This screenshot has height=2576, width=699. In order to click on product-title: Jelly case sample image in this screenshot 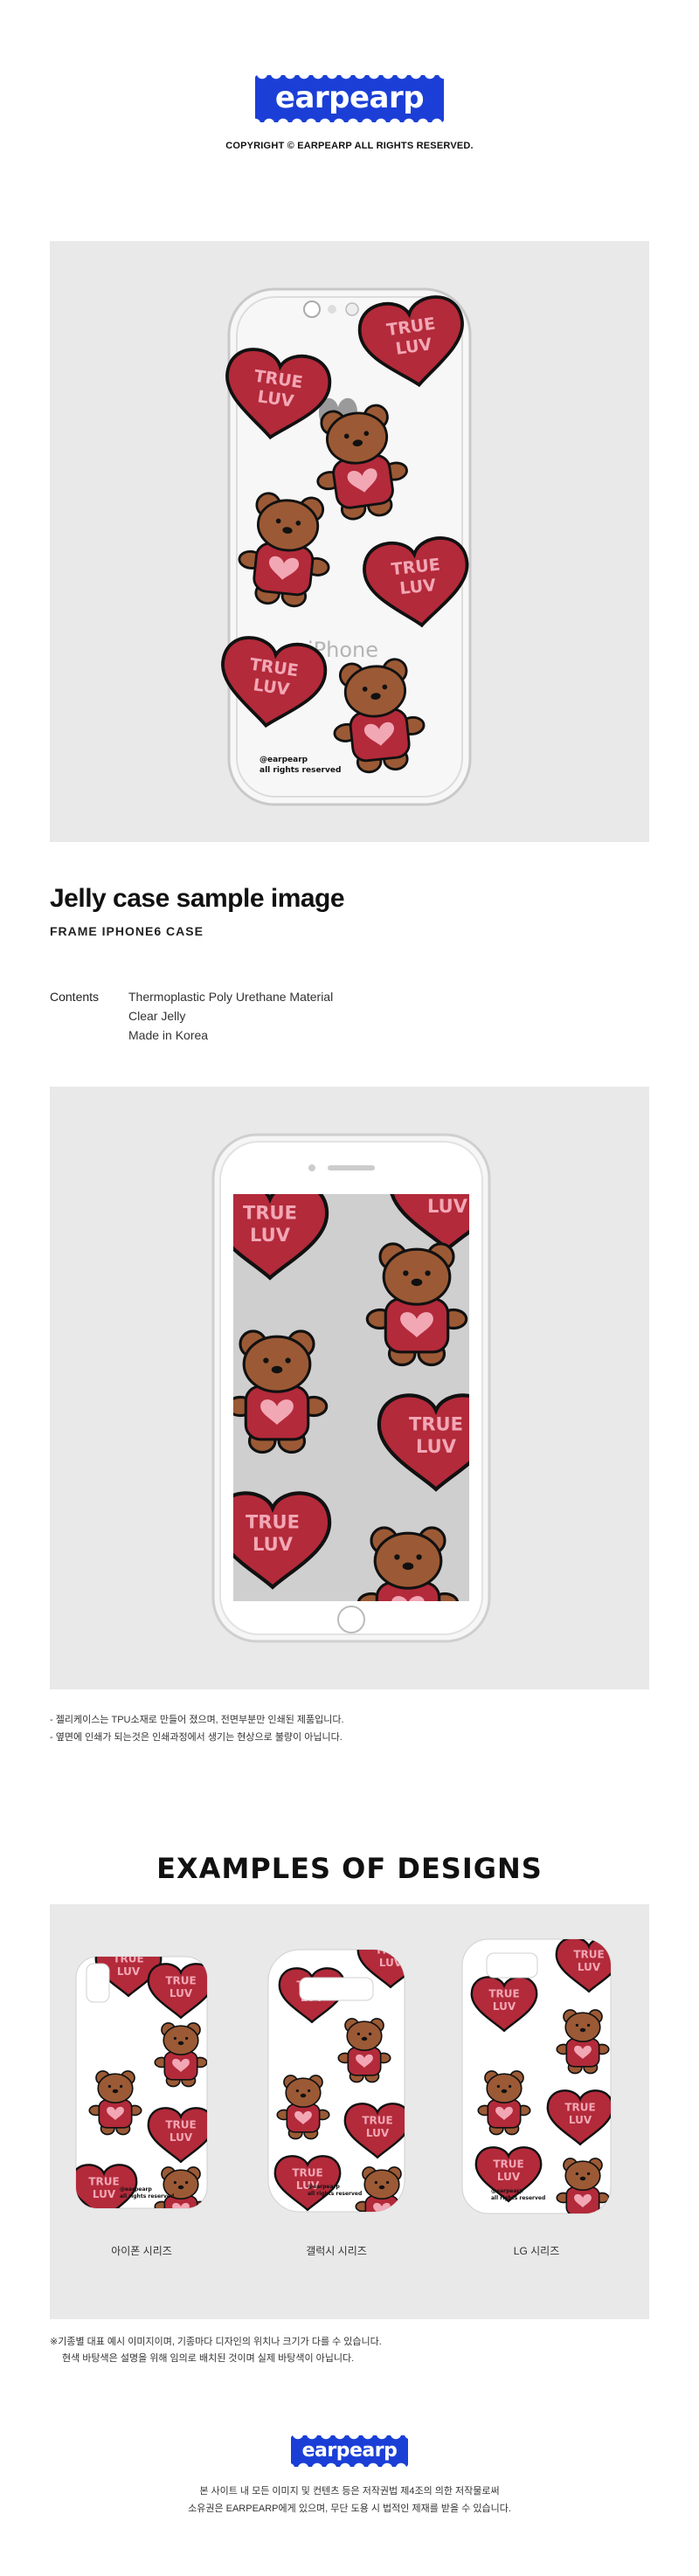, I will do `click(198, 898)`.